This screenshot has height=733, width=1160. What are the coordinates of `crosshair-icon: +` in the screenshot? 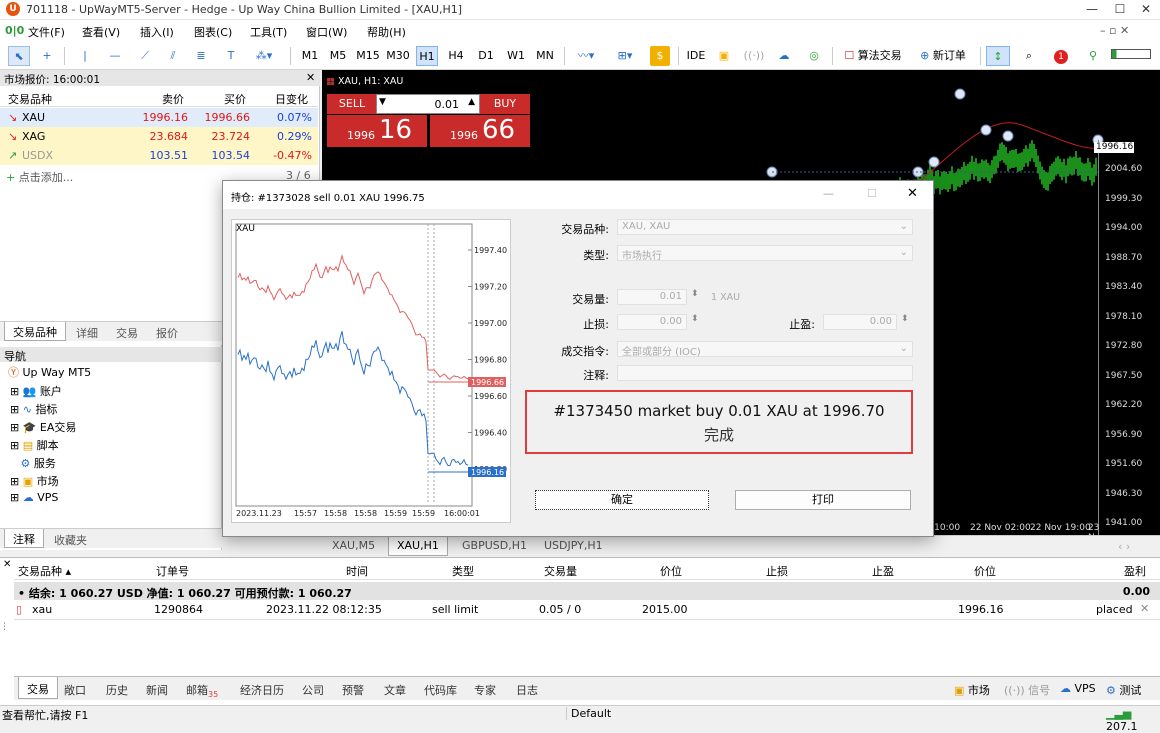 It's located at (47, 56).